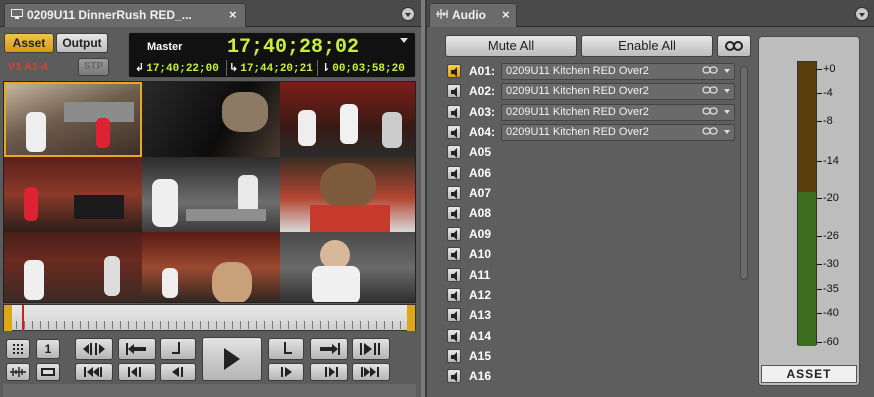 The image size is (874, 397). Describe the element at coordinates (828, 93) in the screenshot. I see `scale-label: -4` at that location.